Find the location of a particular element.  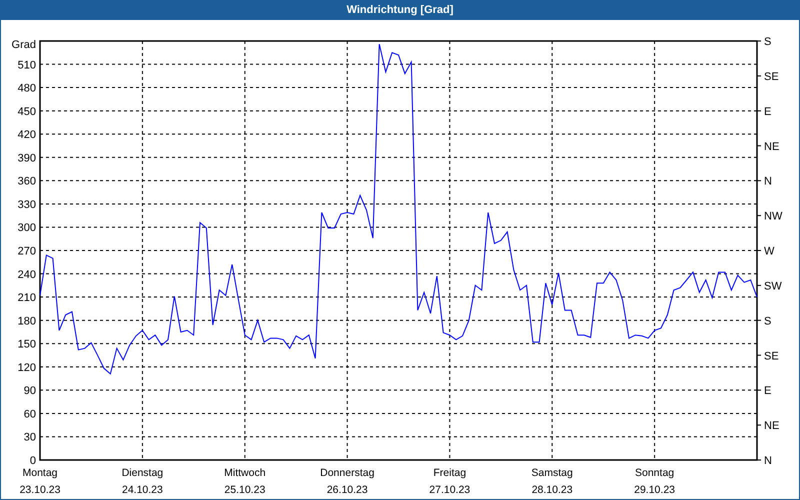

date-label: 29.10.23 is located at coordinates (654, 490).